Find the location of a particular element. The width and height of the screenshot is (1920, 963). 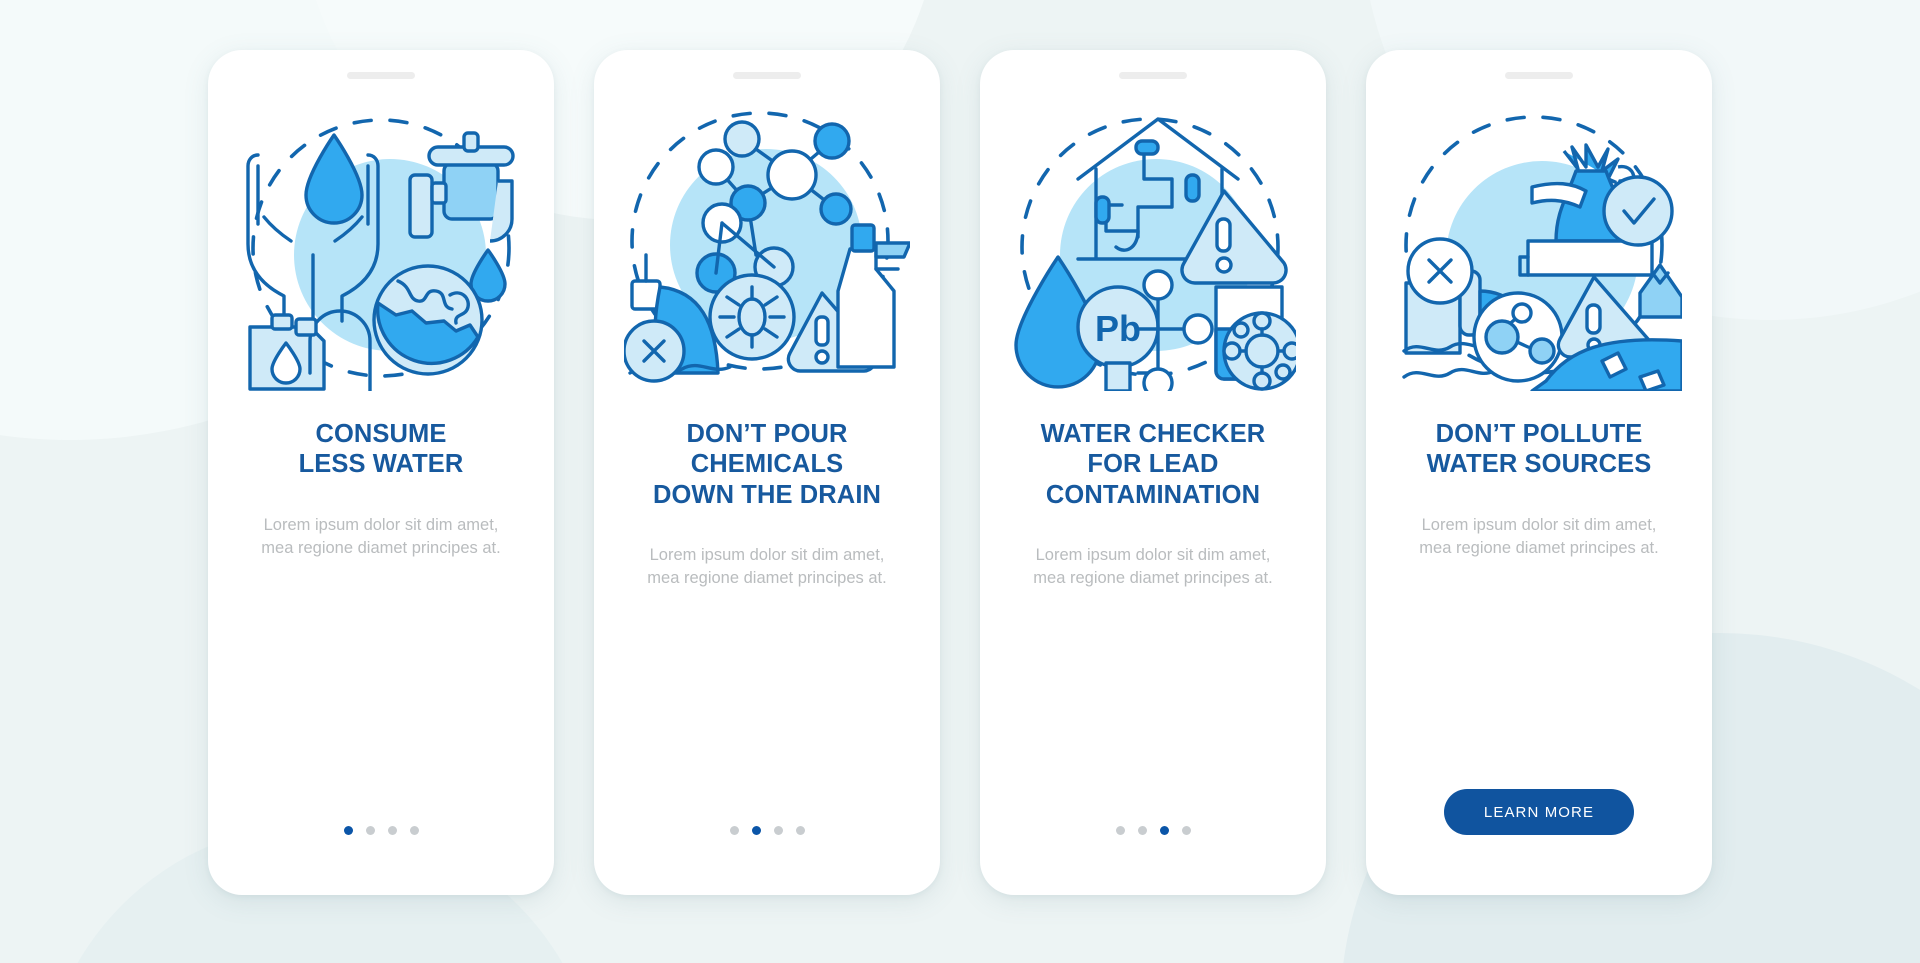

page-title: CONSUME LESS WATER is located at coordinates (381, 449).